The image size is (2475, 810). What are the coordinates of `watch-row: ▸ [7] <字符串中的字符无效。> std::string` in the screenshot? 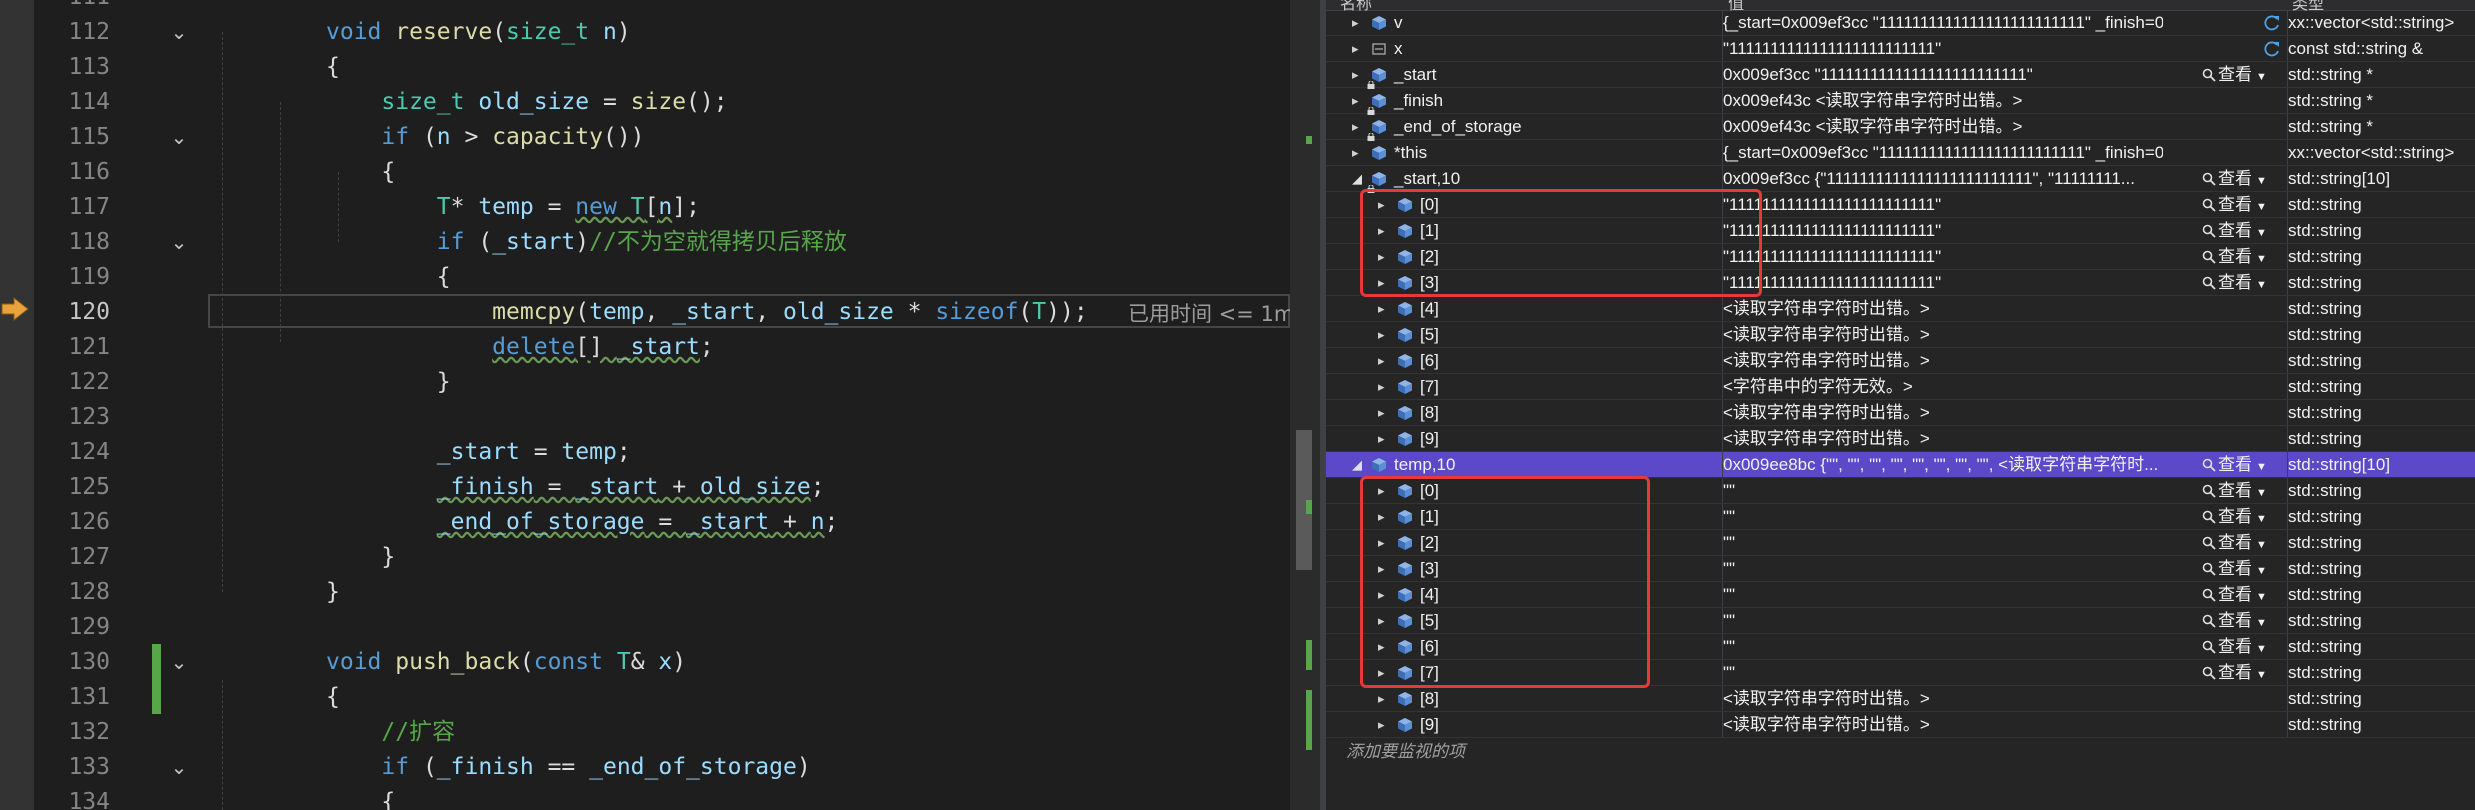 It's located at (1900, 387).